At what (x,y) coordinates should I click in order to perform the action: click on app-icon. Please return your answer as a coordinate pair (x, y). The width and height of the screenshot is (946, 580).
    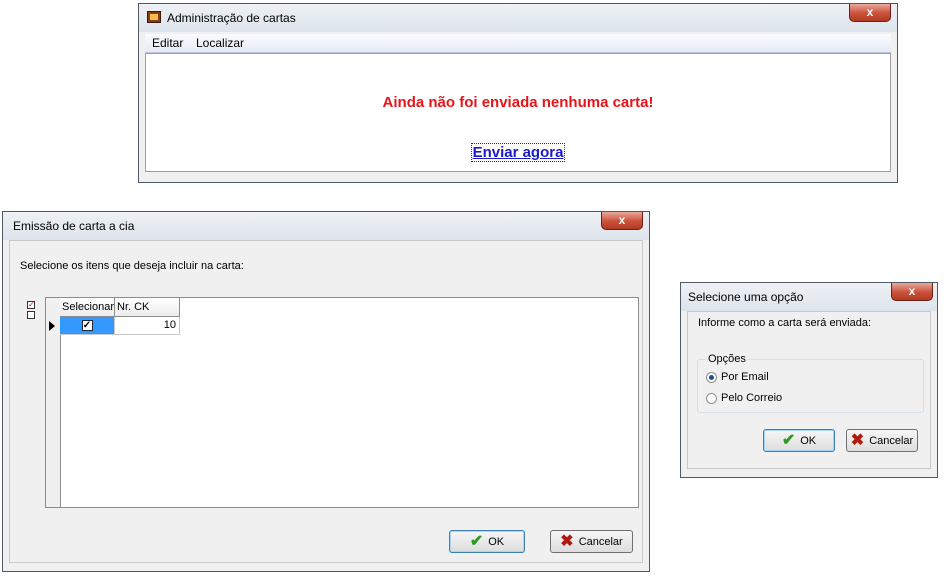
    Looking at the image, I should click on (154, 17).